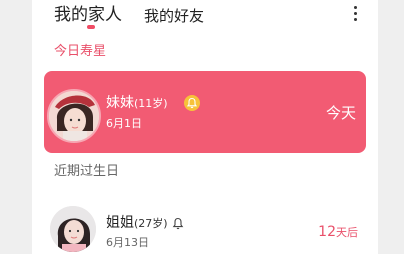 This screenshot has width=404, height=254. I want to click on birthday-date: 6月13日, so click(127, 242).